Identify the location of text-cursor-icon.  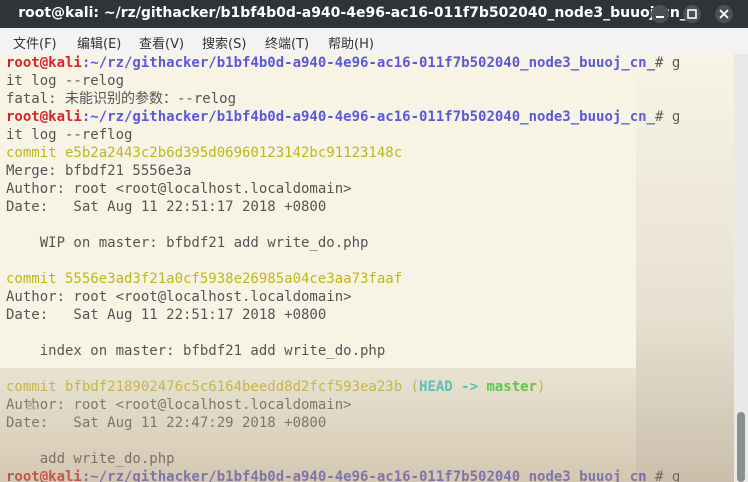
(31, 405).